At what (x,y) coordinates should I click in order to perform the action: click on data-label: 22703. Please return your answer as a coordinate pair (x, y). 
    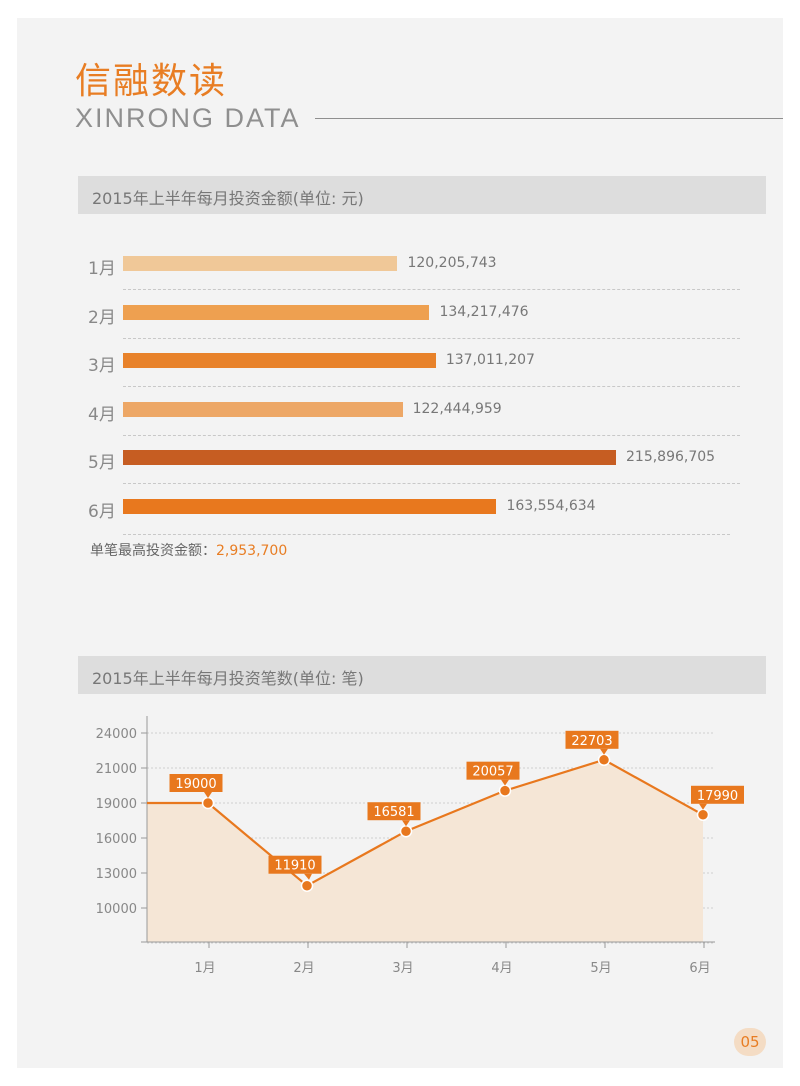
    Looking at the image, I should click on (591, 741).